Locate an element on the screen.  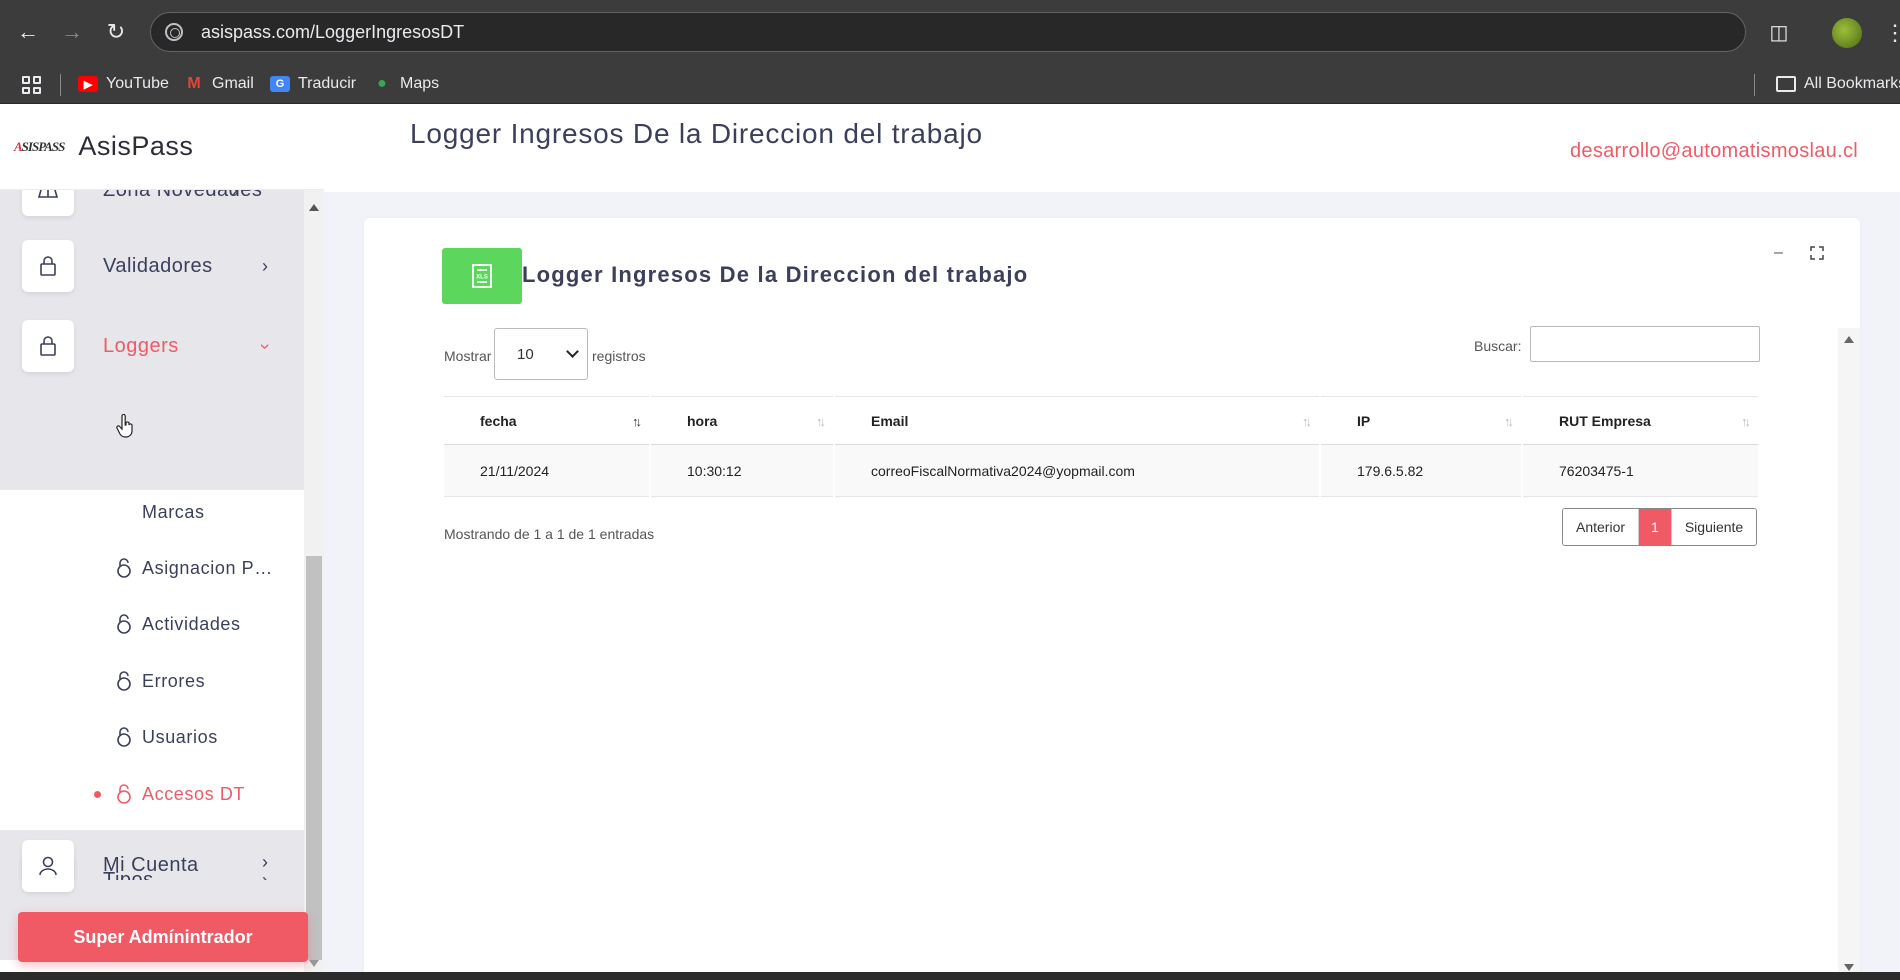
bookmark-translate: G Traducir is located at coordinates (313, 84).